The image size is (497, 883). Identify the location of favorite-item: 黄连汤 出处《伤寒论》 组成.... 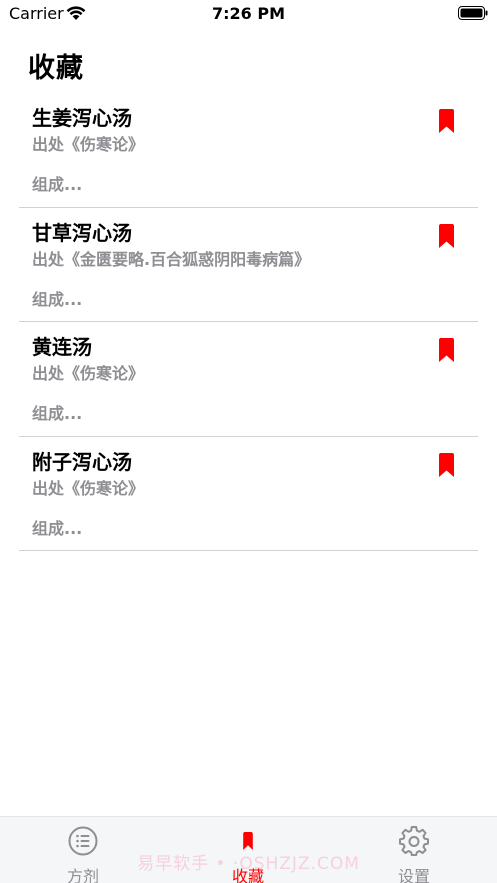
(248, 379).